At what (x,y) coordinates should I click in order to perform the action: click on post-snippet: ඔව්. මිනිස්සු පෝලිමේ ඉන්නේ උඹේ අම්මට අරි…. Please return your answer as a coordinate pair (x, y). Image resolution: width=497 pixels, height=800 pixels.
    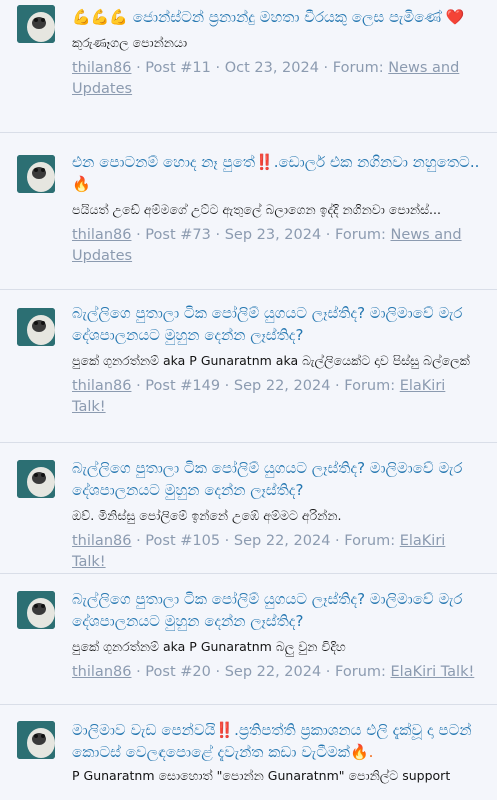
    Looking at the image, I should click on (207, 515).